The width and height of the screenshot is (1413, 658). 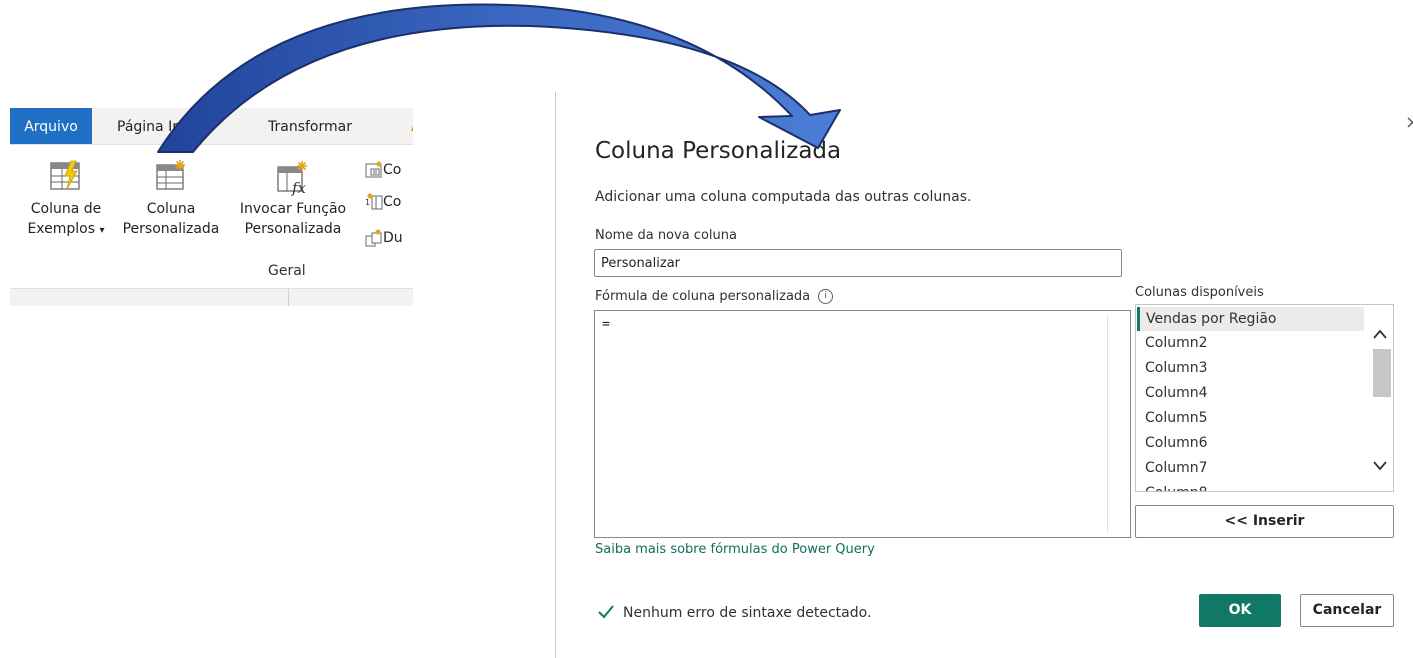 What do you see at coordinates (1409, 123) in the screenshot?
I see `close-icon: ×` at bounding box center [1409, 123].